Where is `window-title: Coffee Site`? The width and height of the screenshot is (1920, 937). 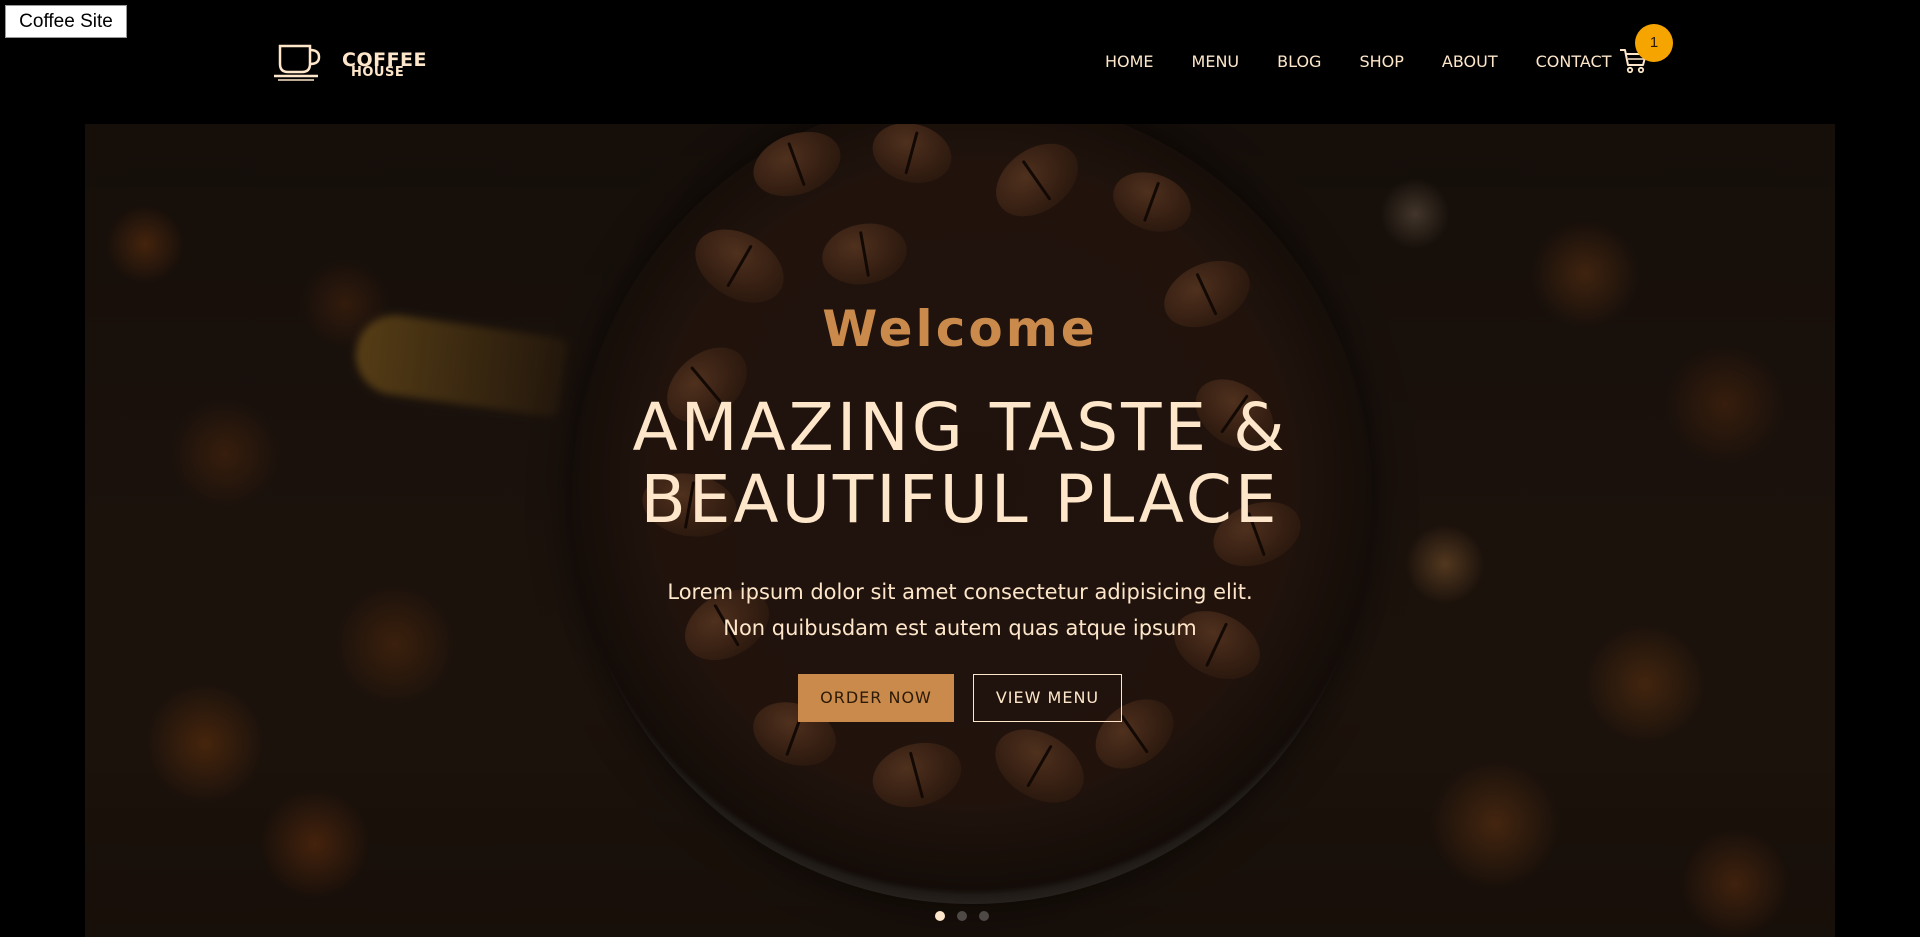
window-title: Coffee Site is located at coordinates (66, 21).